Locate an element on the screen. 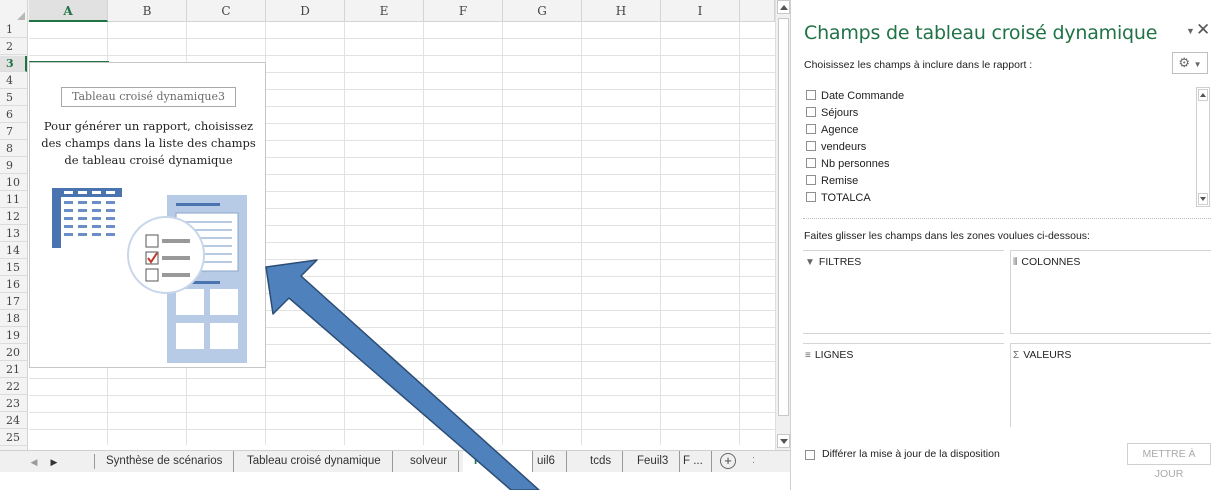 This screenshot has width=1214, height=490. row-header: 10 is located at coordinates (13, 183).